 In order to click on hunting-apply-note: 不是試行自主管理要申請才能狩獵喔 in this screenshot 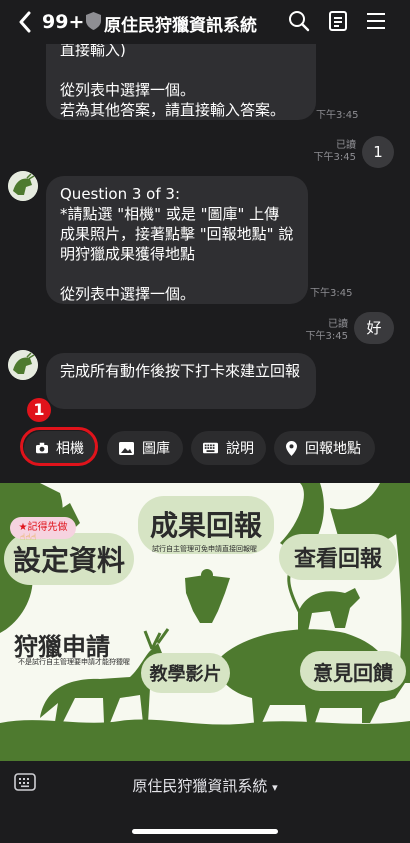, I will do `click(74, 662)`.